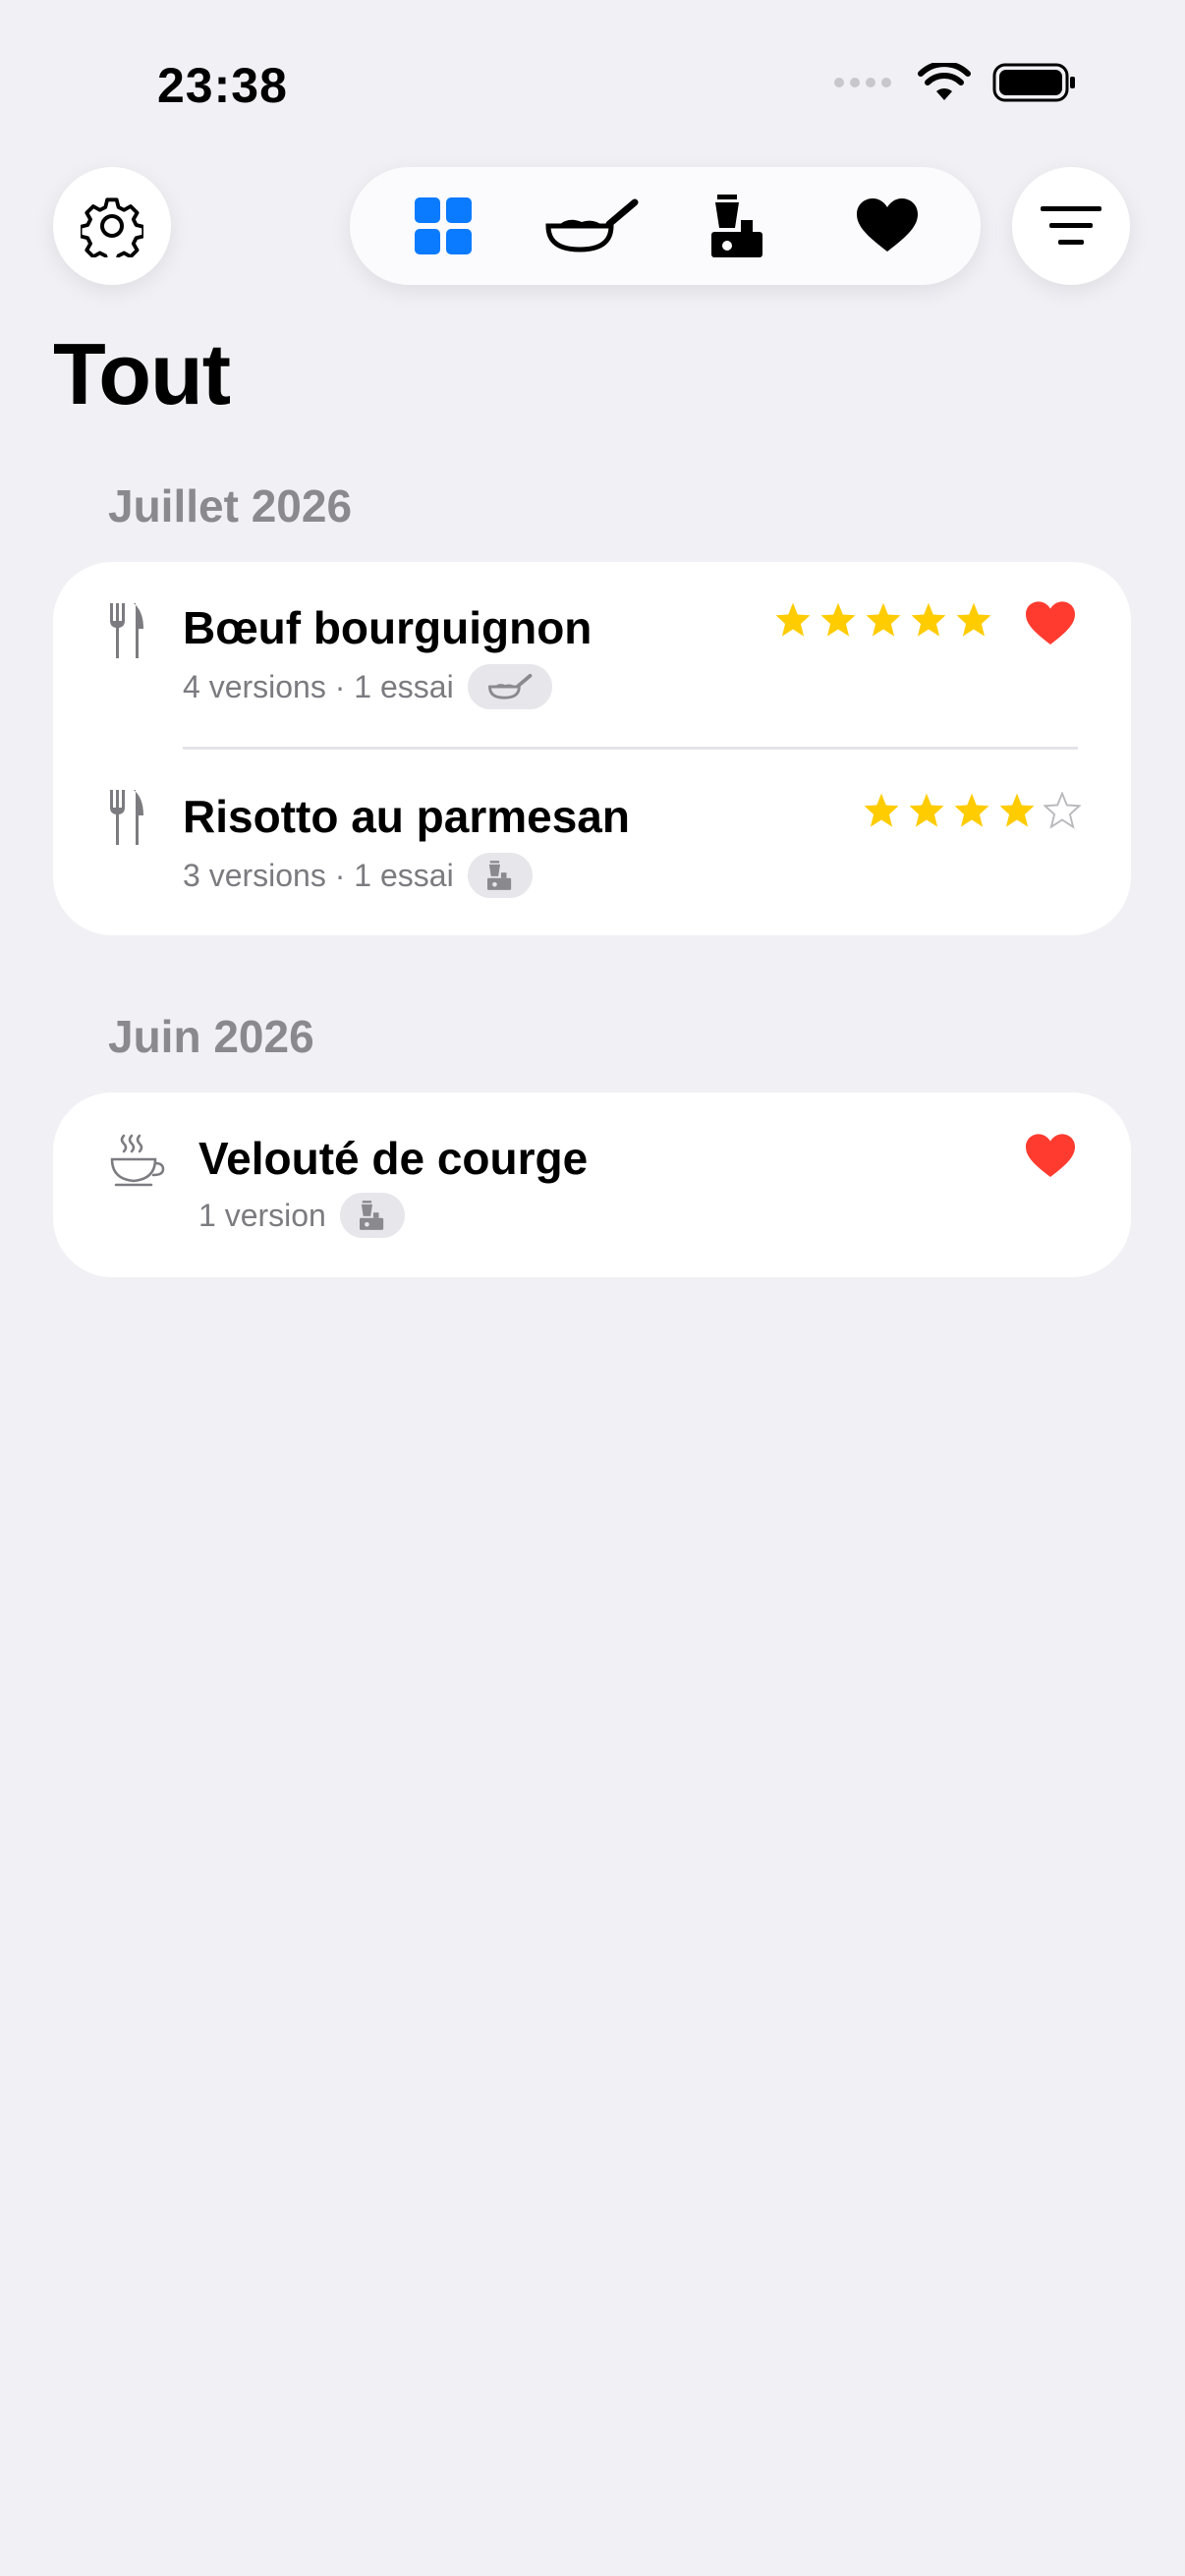 This screenshot has width=1185, height=2576. Describe the element at coordinates (387, 627) in the screenshot. I see `recipe-title: Bœuf bourguignon` at that location.